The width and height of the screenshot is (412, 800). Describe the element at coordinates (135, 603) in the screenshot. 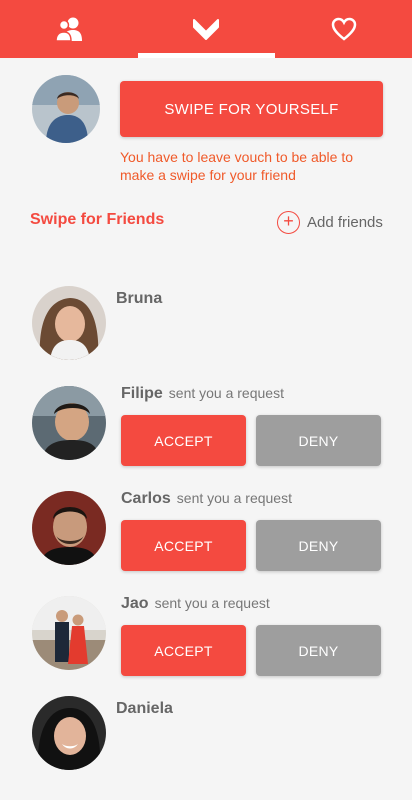

I see `friend-name: Jao` at that location.